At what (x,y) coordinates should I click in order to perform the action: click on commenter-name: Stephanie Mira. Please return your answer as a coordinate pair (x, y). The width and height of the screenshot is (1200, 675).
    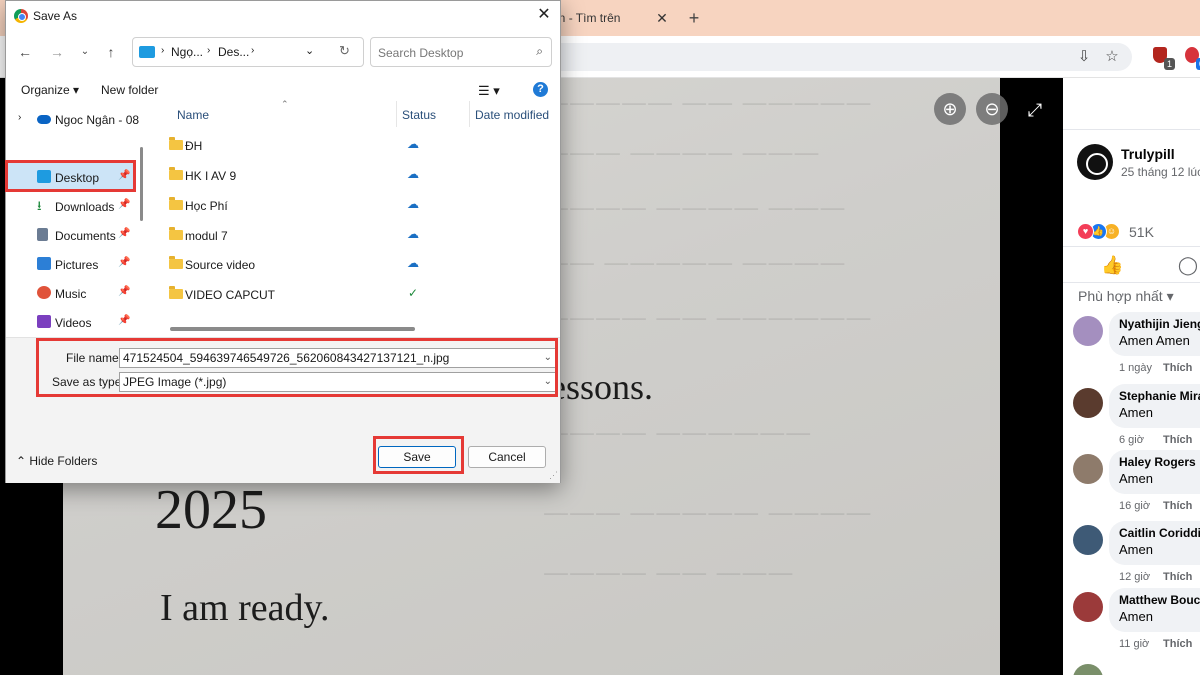
    Looking at the image, I should click on (1159, 396).